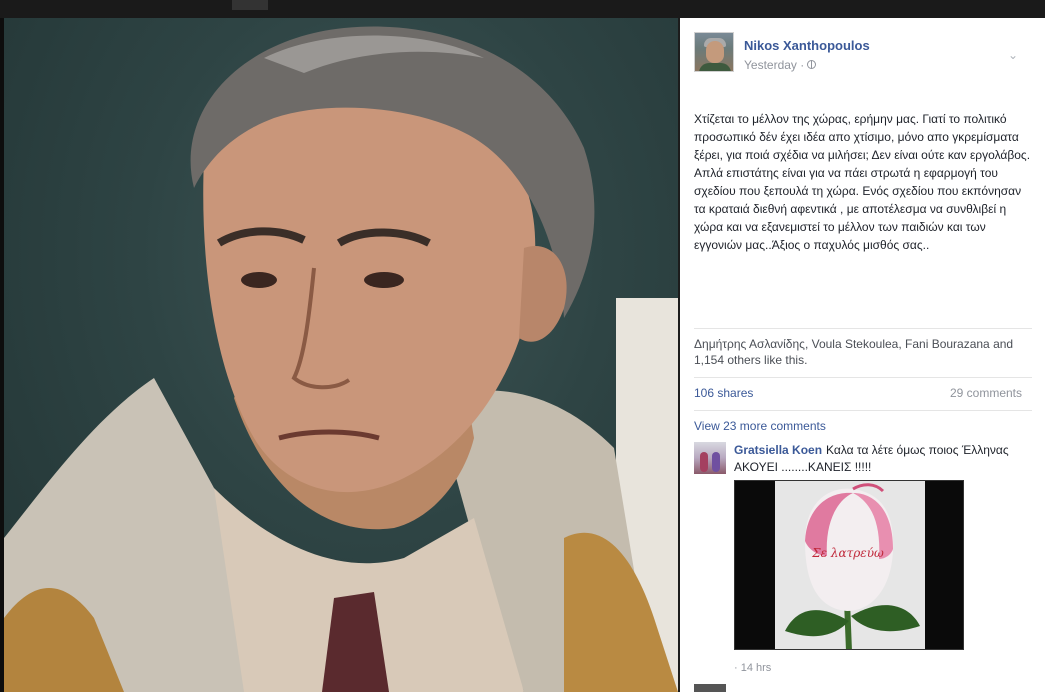 Image resolution: width=1045 pixels, height=692 pixels. Describe the element at coordinates (774, 65) in the screenshot. I see `timestamp-text: Yesterday ·` at that location.